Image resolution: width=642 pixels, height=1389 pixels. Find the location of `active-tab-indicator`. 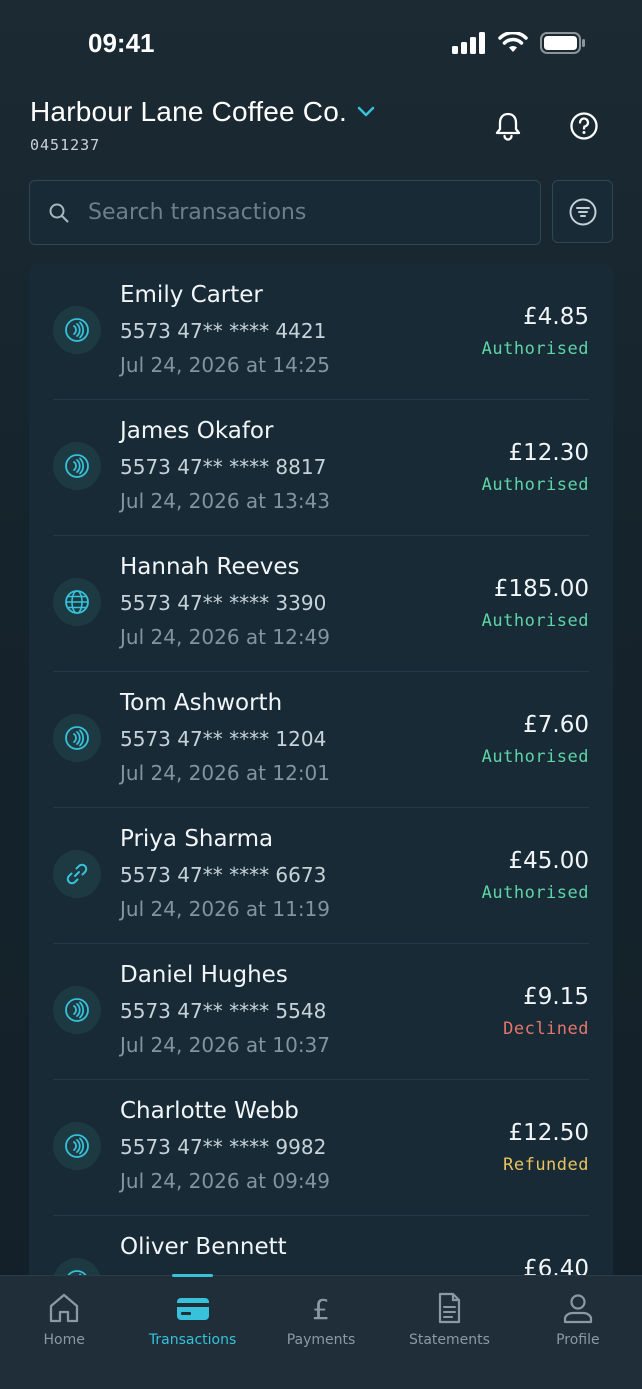

active-tab-indicator is located at coordinates (193, 1275).